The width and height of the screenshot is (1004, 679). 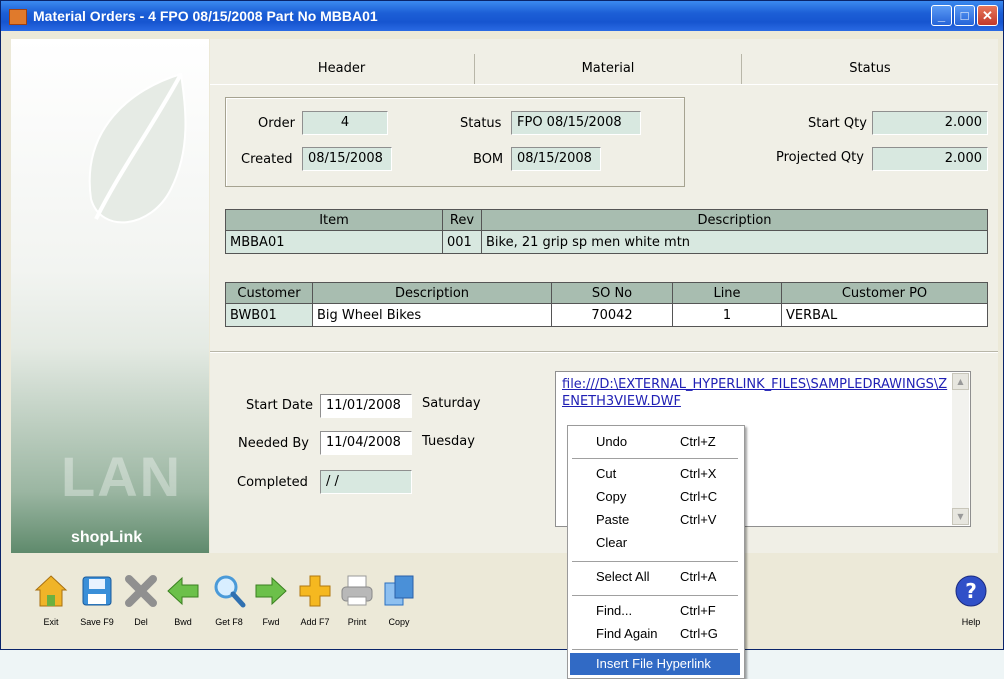 I want to click on forward-button: Fwd, so click(x=271, y=596).